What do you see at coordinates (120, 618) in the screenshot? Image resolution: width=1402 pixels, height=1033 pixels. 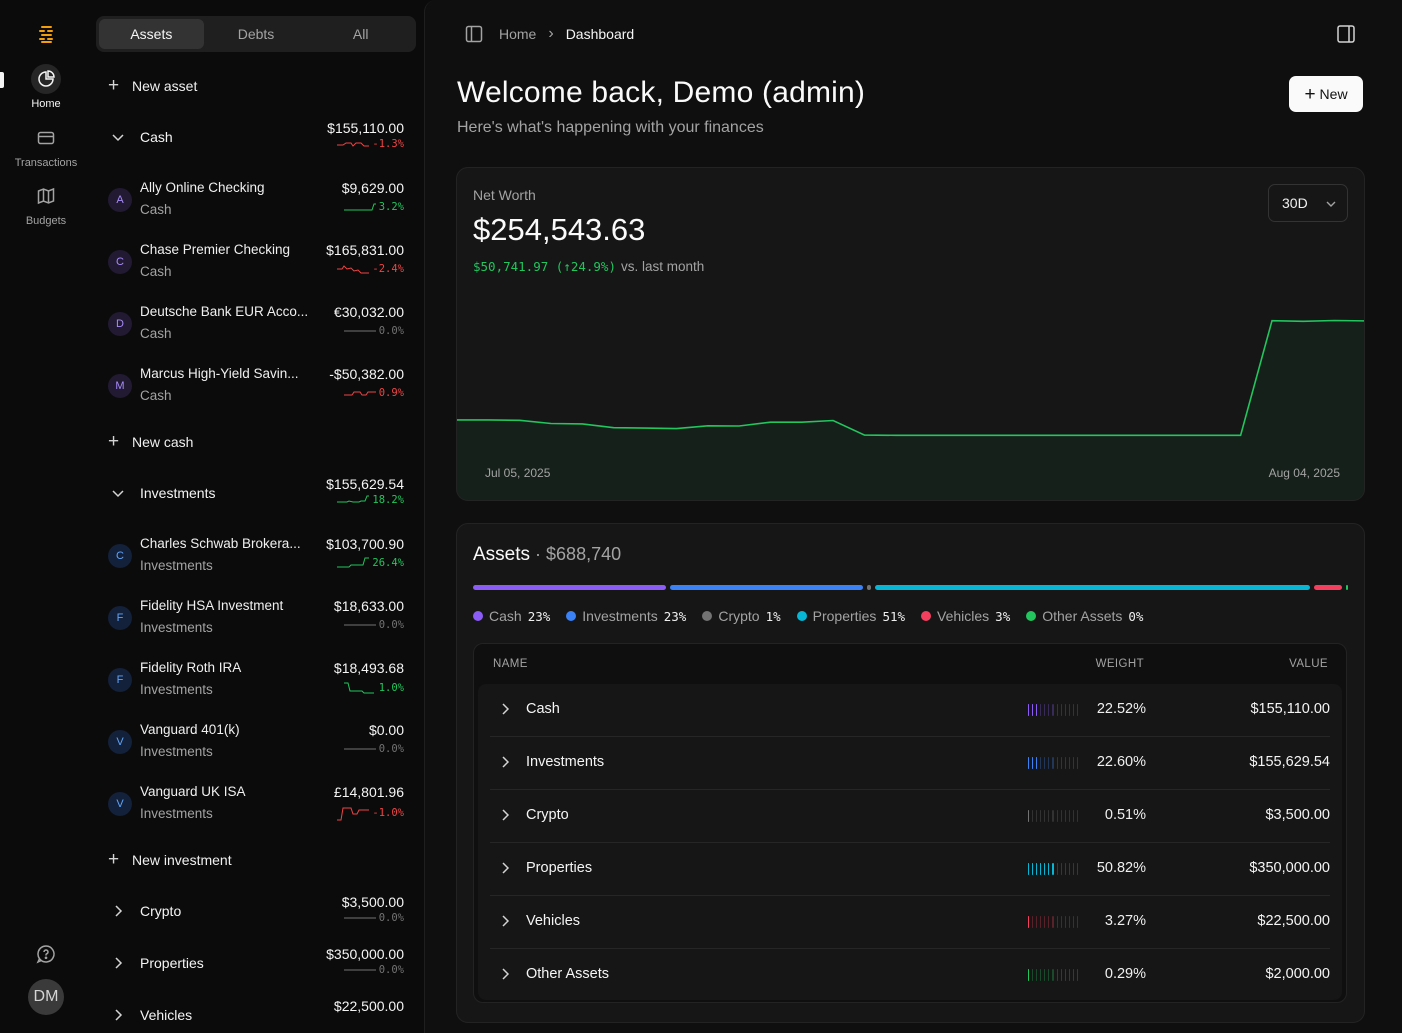 I see `account-avatar: F` at bounding box center [120, 618].